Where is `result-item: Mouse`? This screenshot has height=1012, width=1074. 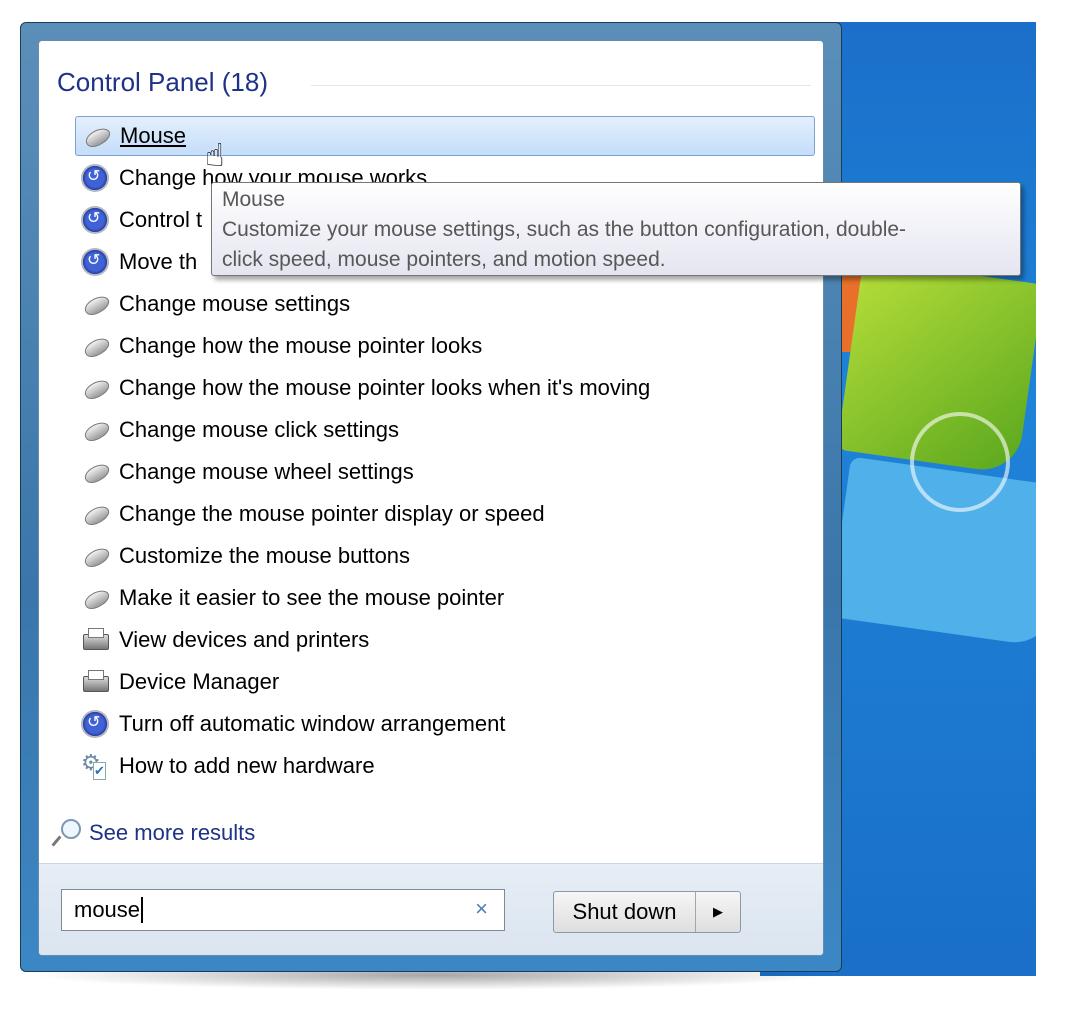
result-item: Mouse is located at coordinates (445, 136).